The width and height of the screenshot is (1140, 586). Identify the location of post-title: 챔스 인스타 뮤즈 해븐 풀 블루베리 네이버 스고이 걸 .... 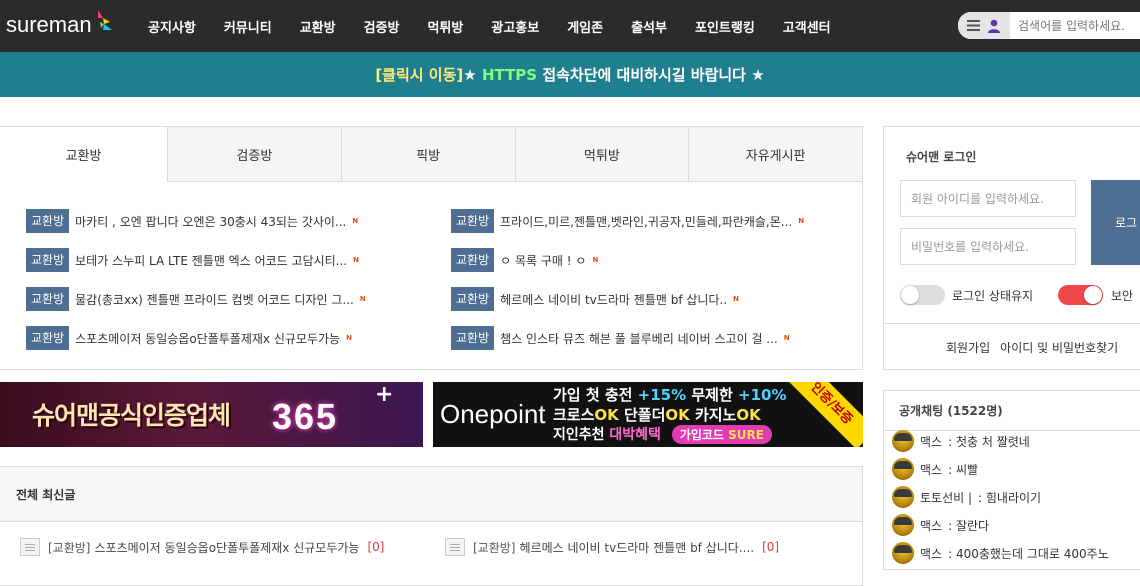
(639, 338).